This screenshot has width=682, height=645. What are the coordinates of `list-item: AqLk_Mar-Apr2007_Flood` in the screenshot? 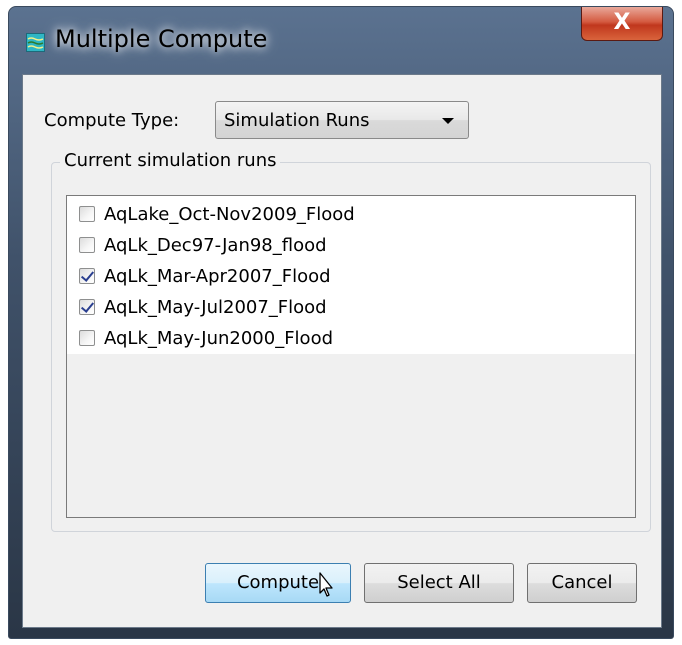 It's located at (205, 276).